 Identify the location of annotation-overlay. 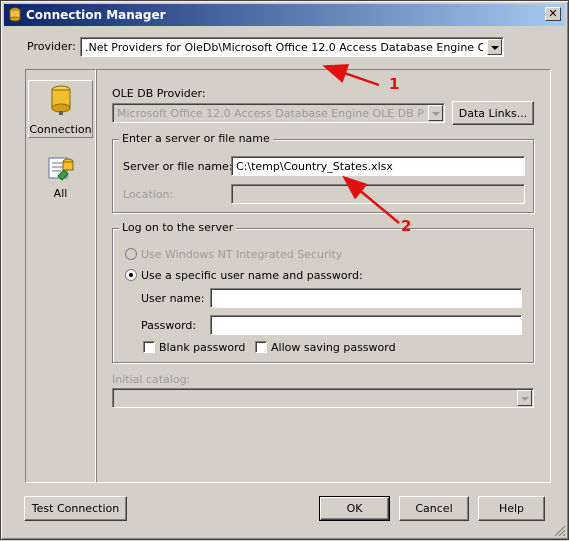
(361, 144).